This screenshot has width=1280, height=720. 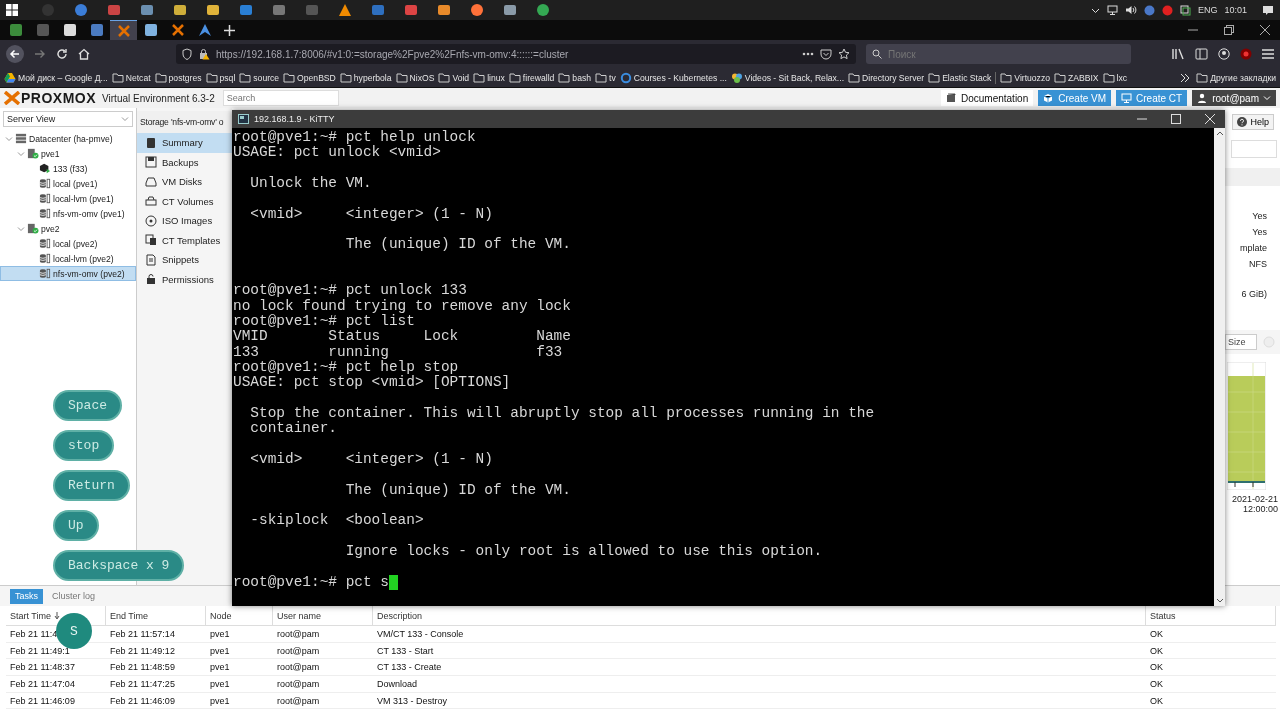 I want to click on sidebar-icon, so click(x=1201, y=54).